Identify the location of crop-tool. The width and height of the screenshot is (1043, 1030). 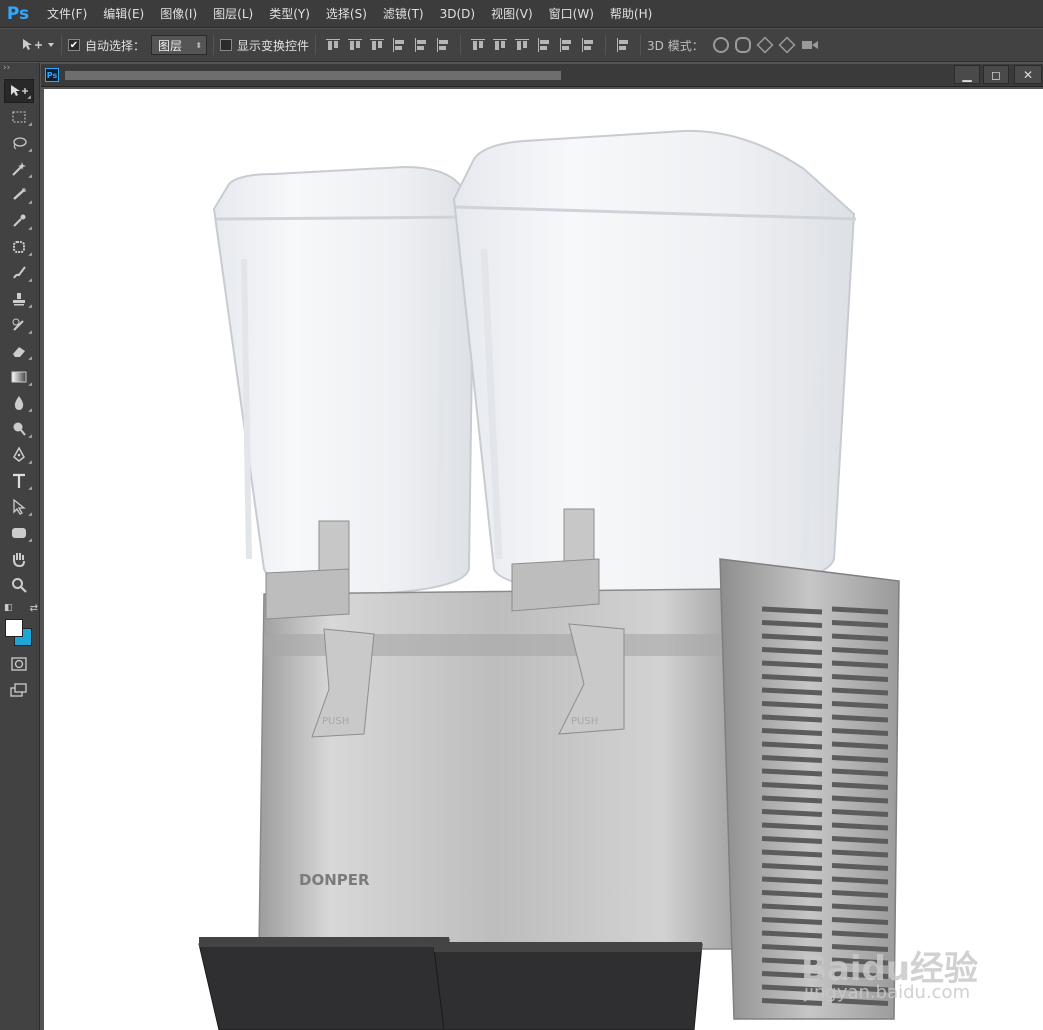
(19, 195).